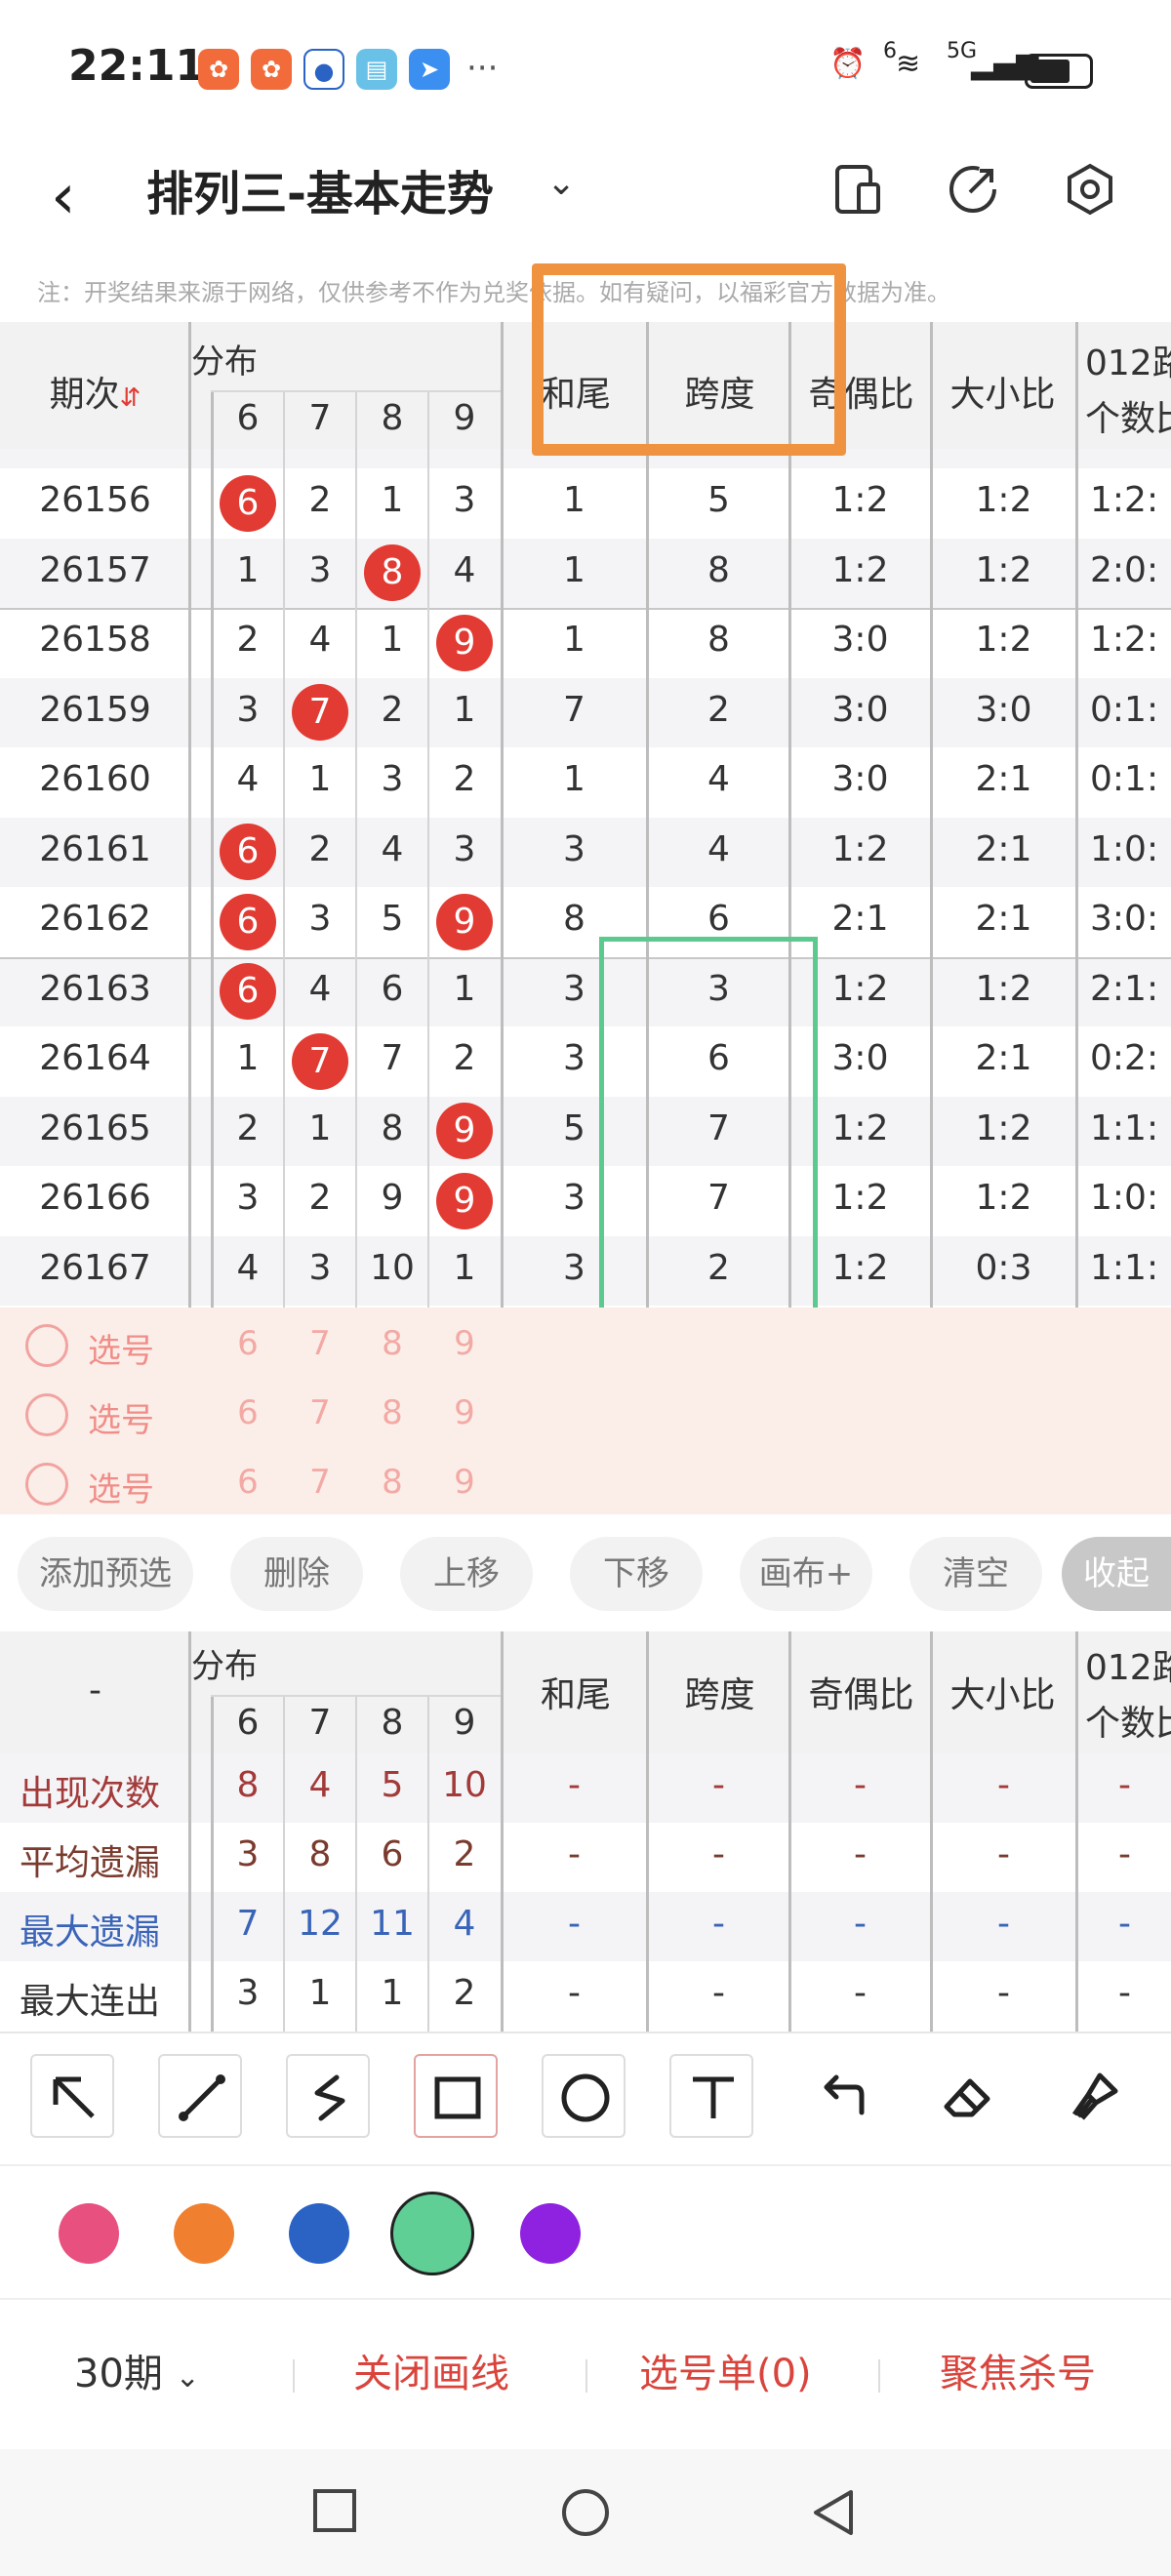 The width and height of the screenshot is (1171, 2576). Describe the element at coordinates (860, 569) in the screenshot. I see `odd-even-cell: 1:2` at that location.